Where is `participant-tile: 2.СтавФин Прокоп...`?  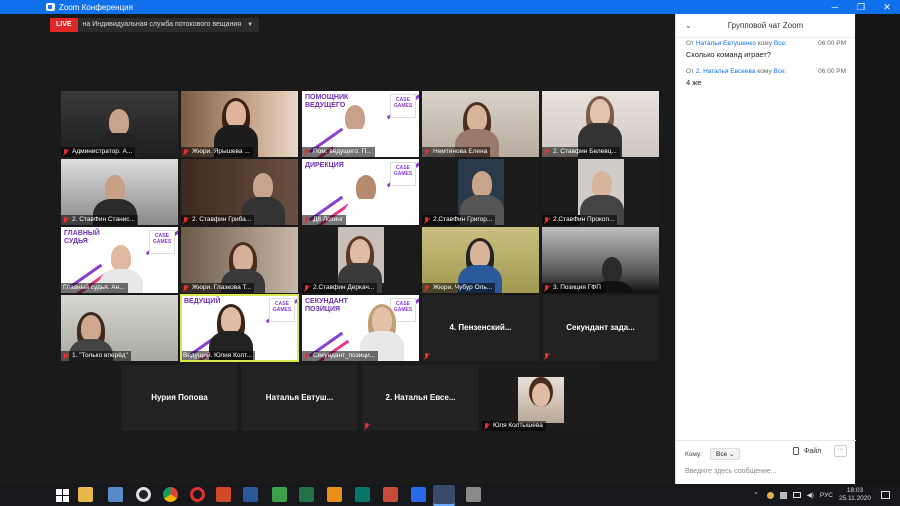
participant-tile: 2.СтавФин Прокоп... is located at coordinates (600, 192).